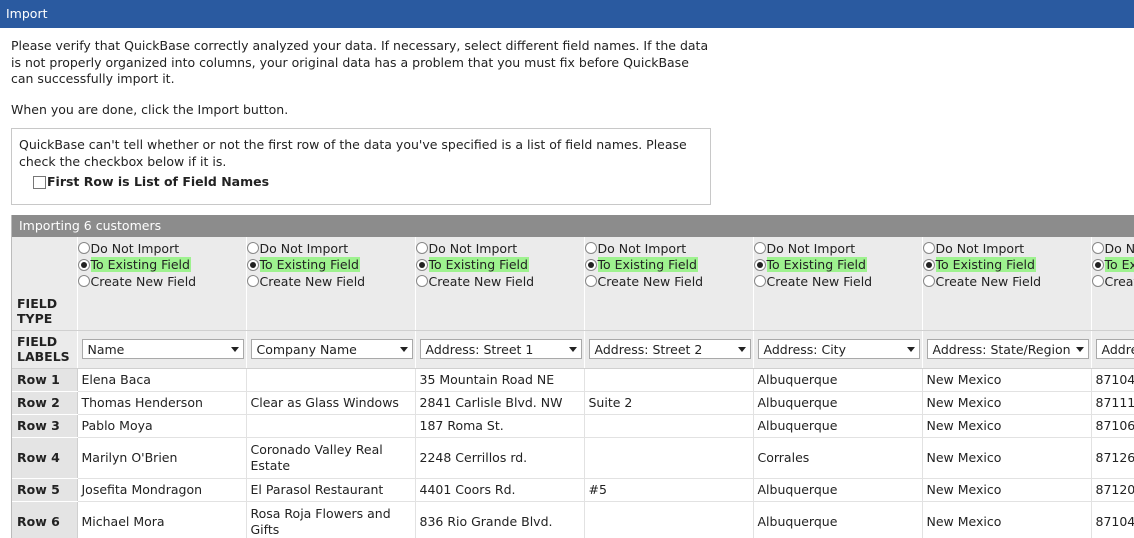 The height and width of the screenshot is (538, 1134). Describe the element at coordinates (45, 311) in the screenshot. I see `field-type-label: FIELD TYPE` at that location.